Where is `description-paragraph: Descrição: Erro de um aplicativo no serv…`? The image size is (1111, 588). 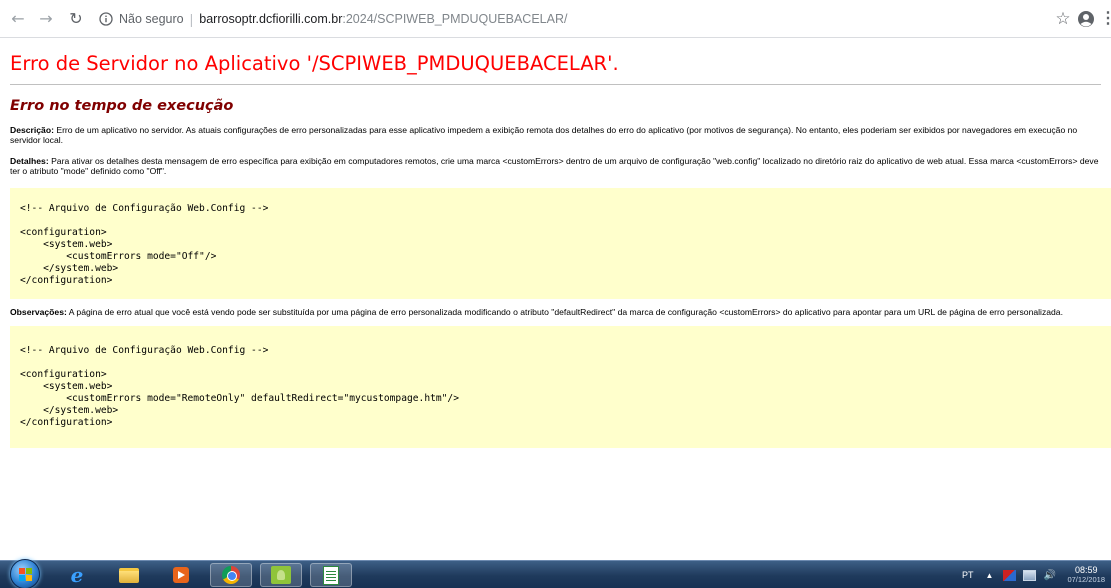
description-paragraph: Descrição: Erro de um aplicativo no serv… is located at coordinates (555, 135).